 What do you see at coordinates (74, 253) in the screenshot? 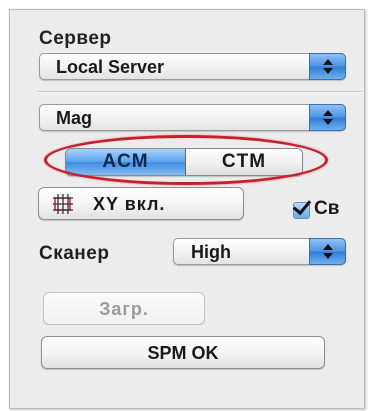
I see `scanner-label: Сканер` at bounding box center [74, 253].